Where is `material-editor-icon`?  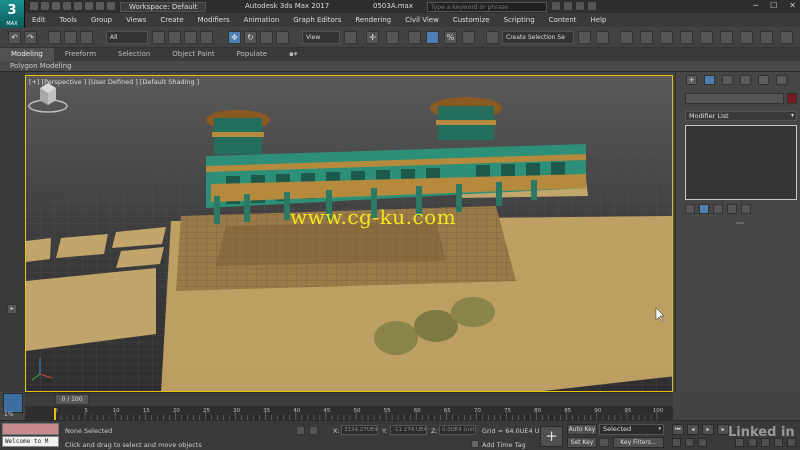 material-editor-icon is located at coordinates (726, 37).